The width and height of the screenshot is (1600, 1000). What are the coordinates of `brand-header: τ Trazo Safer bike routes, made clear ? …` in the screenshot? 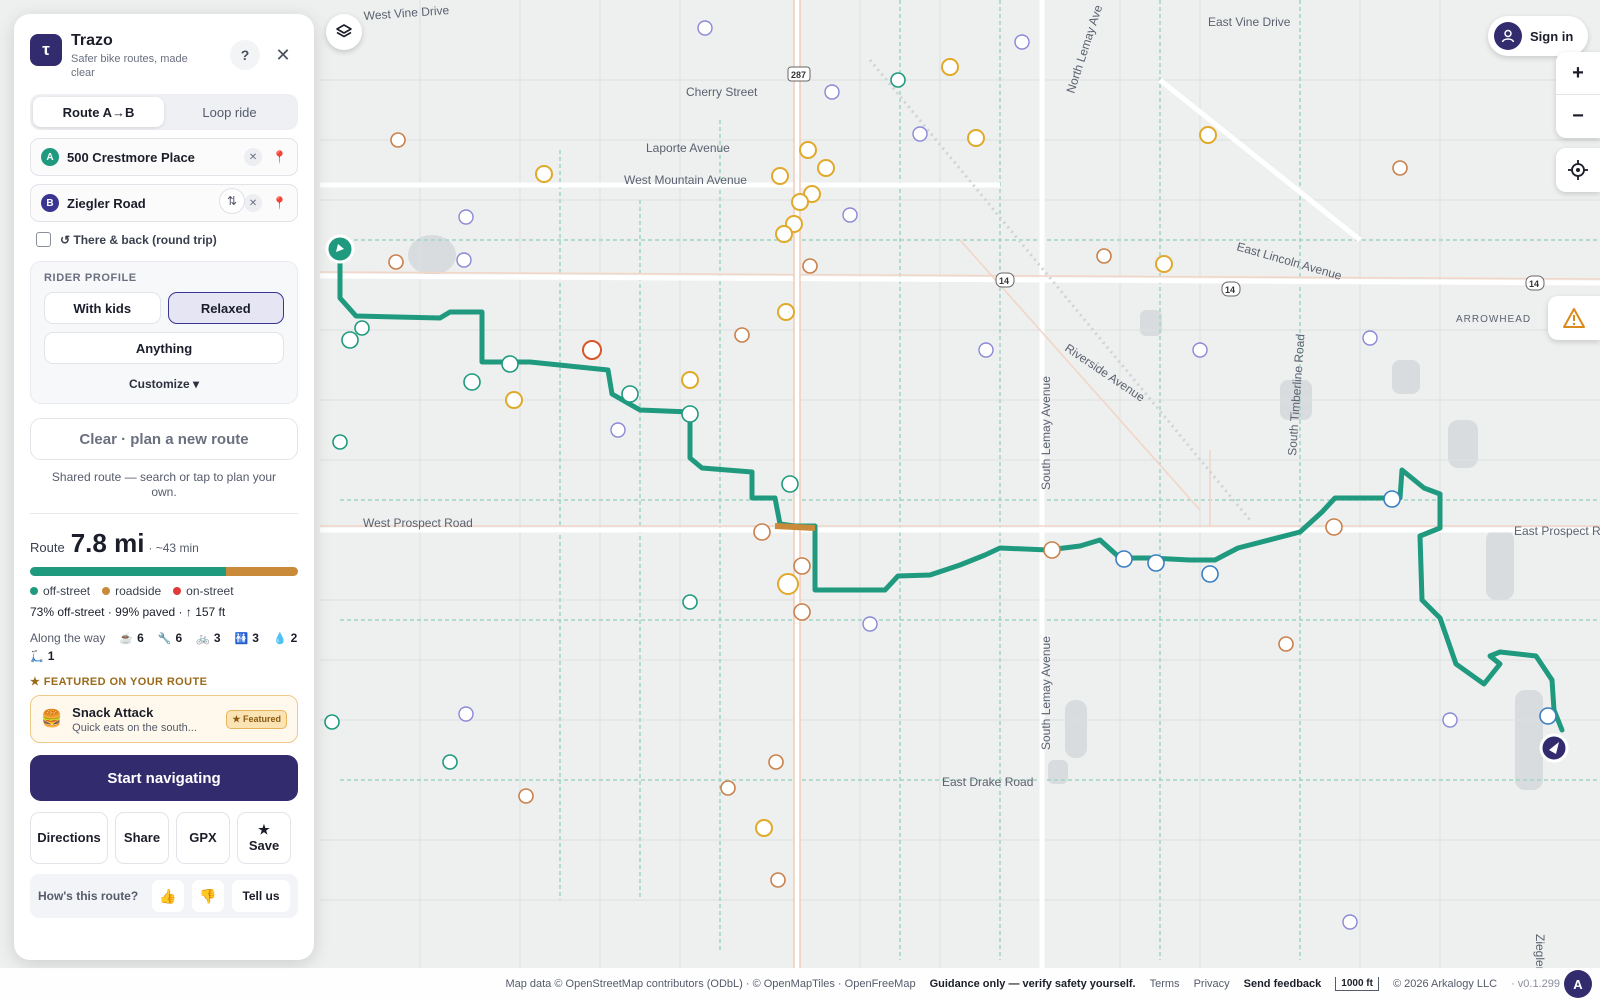 It's located at (164, 57).